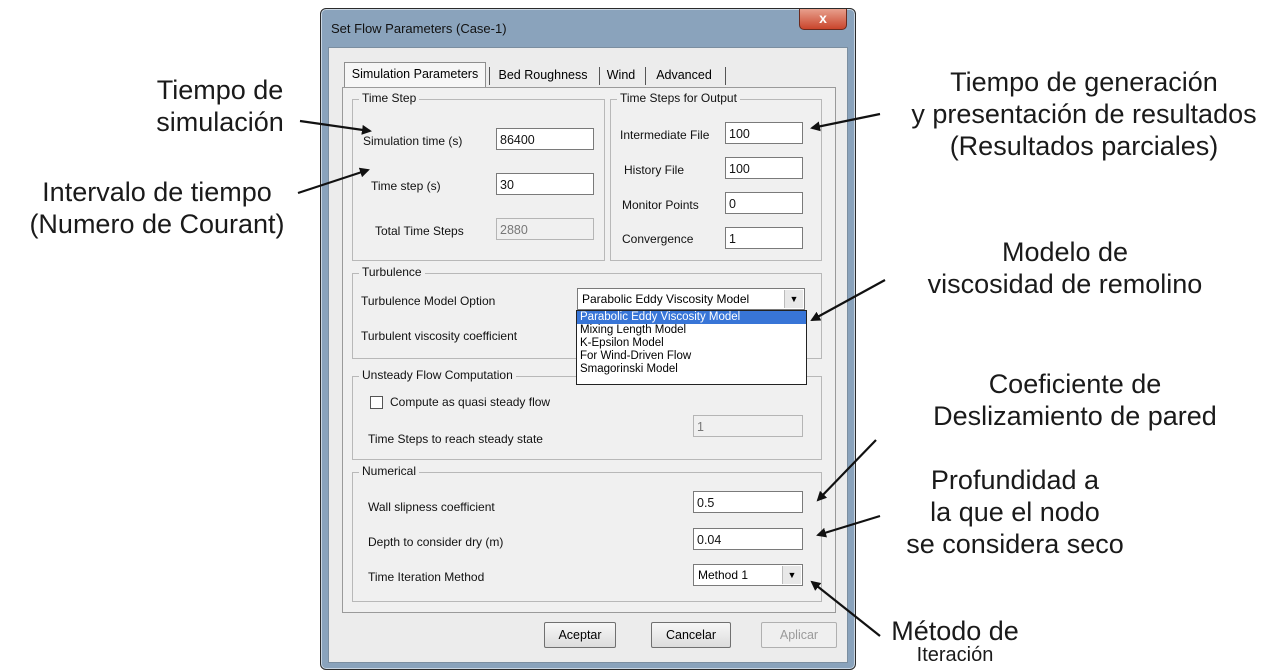 This screenshot has width=1288, height=672. What do you see at coordinates (333, 181) in the screenshot?
I see `arrow-time-step` at bounding box center [333, 181].